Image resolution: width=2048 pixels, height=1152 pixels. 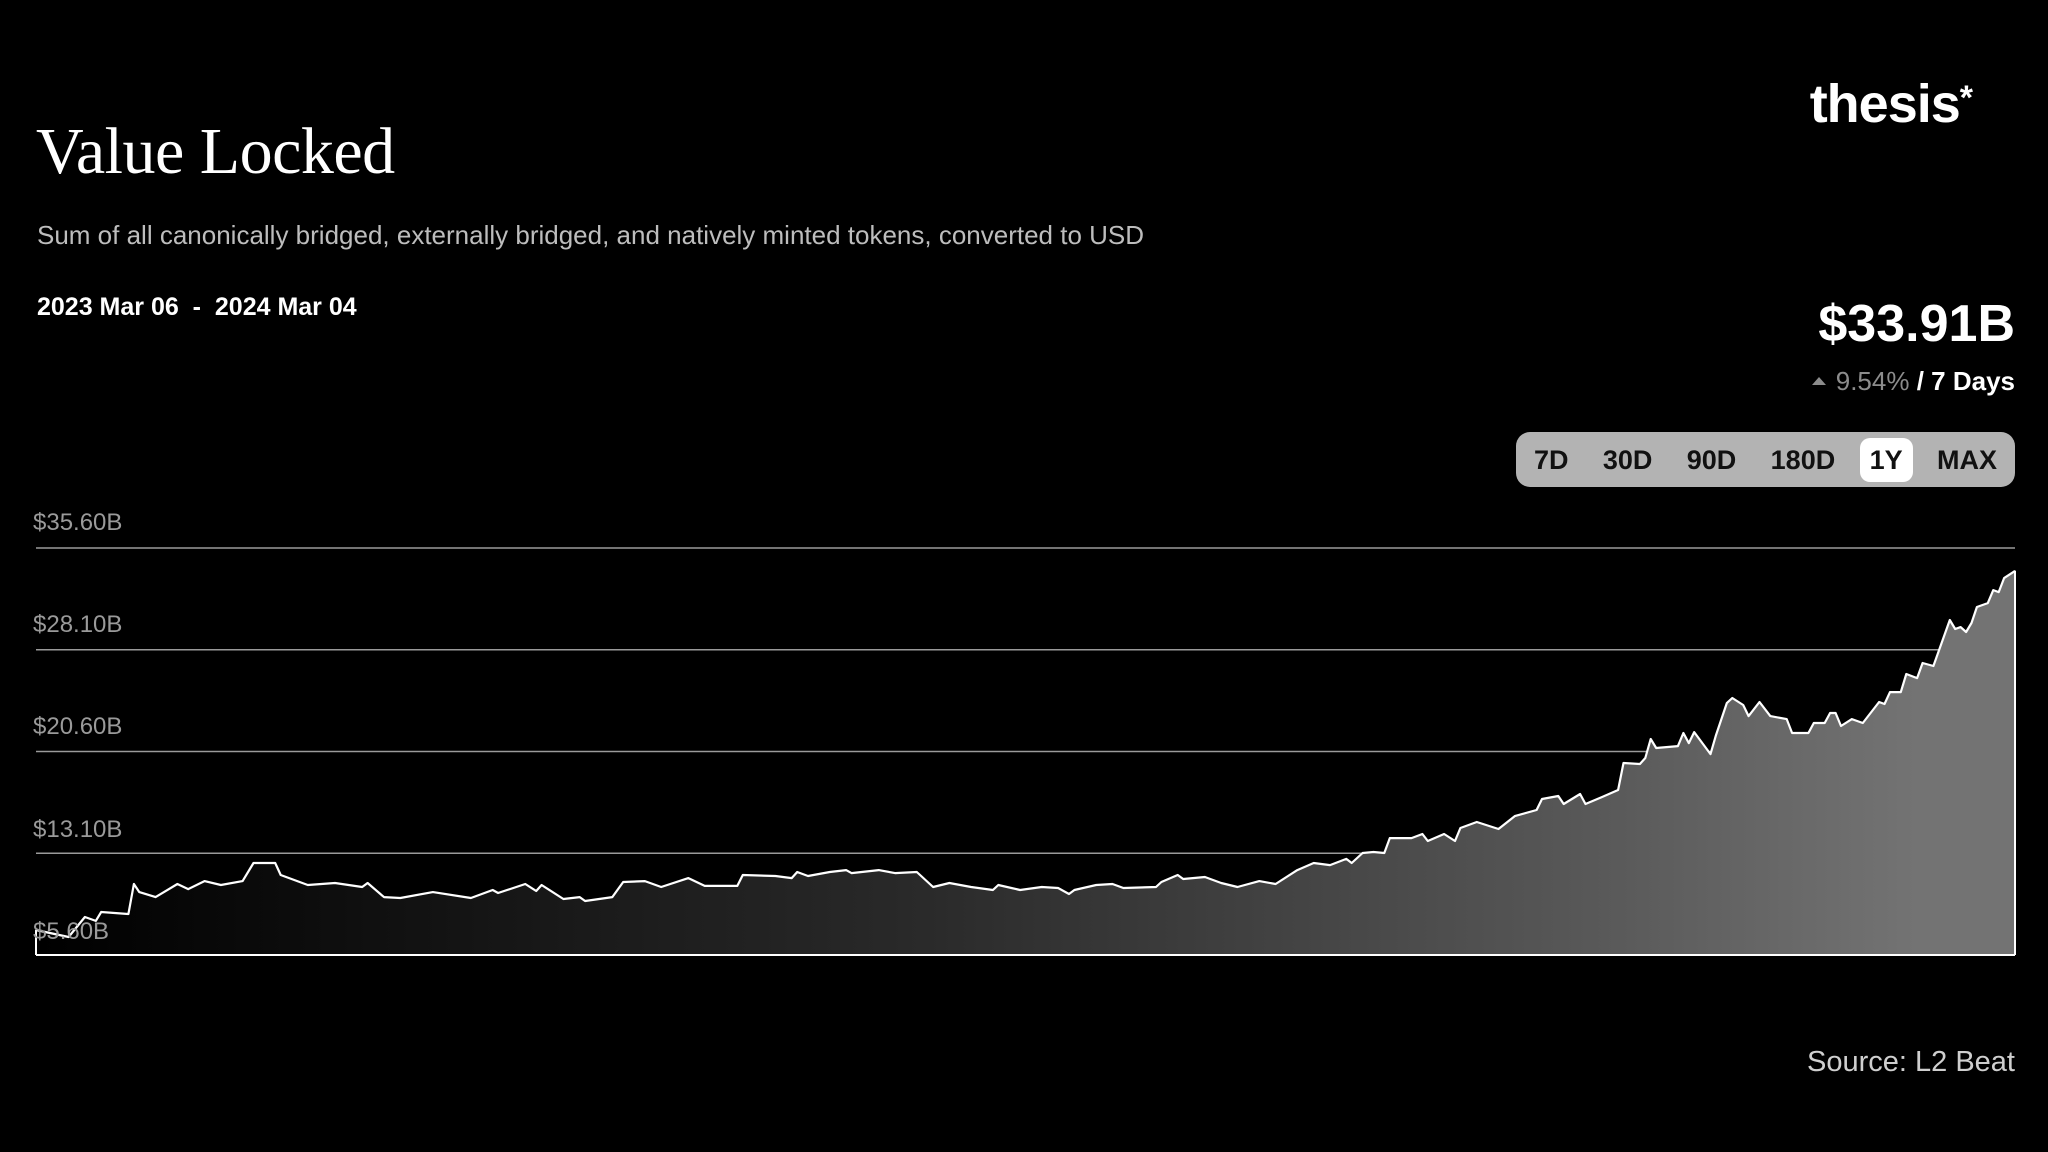 I want to click on y-tick-label: $20.60B, so click(x=78, y=726).